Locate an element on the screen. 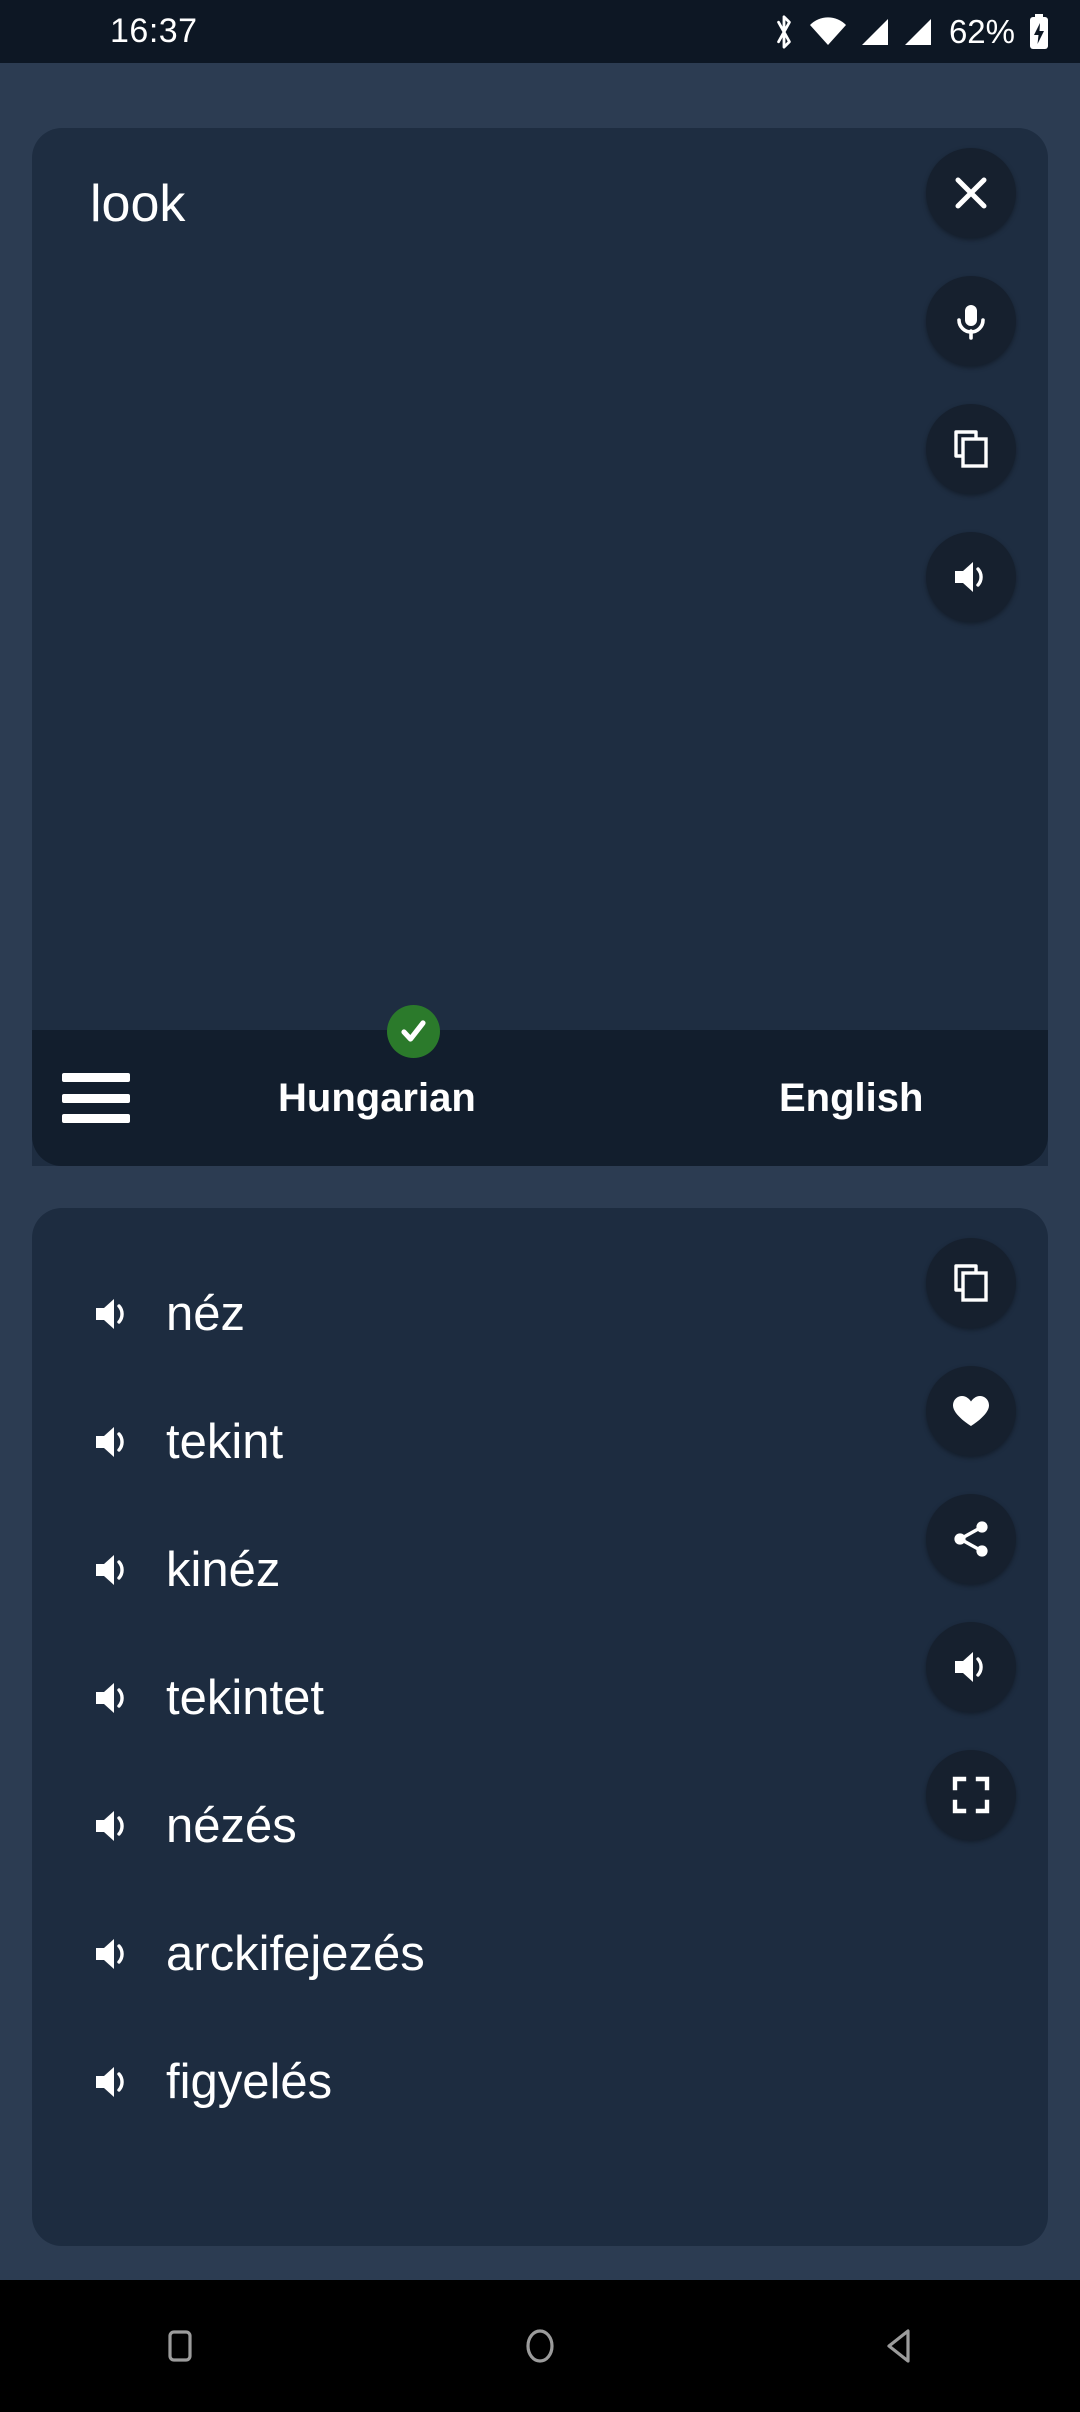 Image resolution: width=1080 pixels, height=2412 pixels. status-icon-tray: 62% is located at coordinates (910, 32).